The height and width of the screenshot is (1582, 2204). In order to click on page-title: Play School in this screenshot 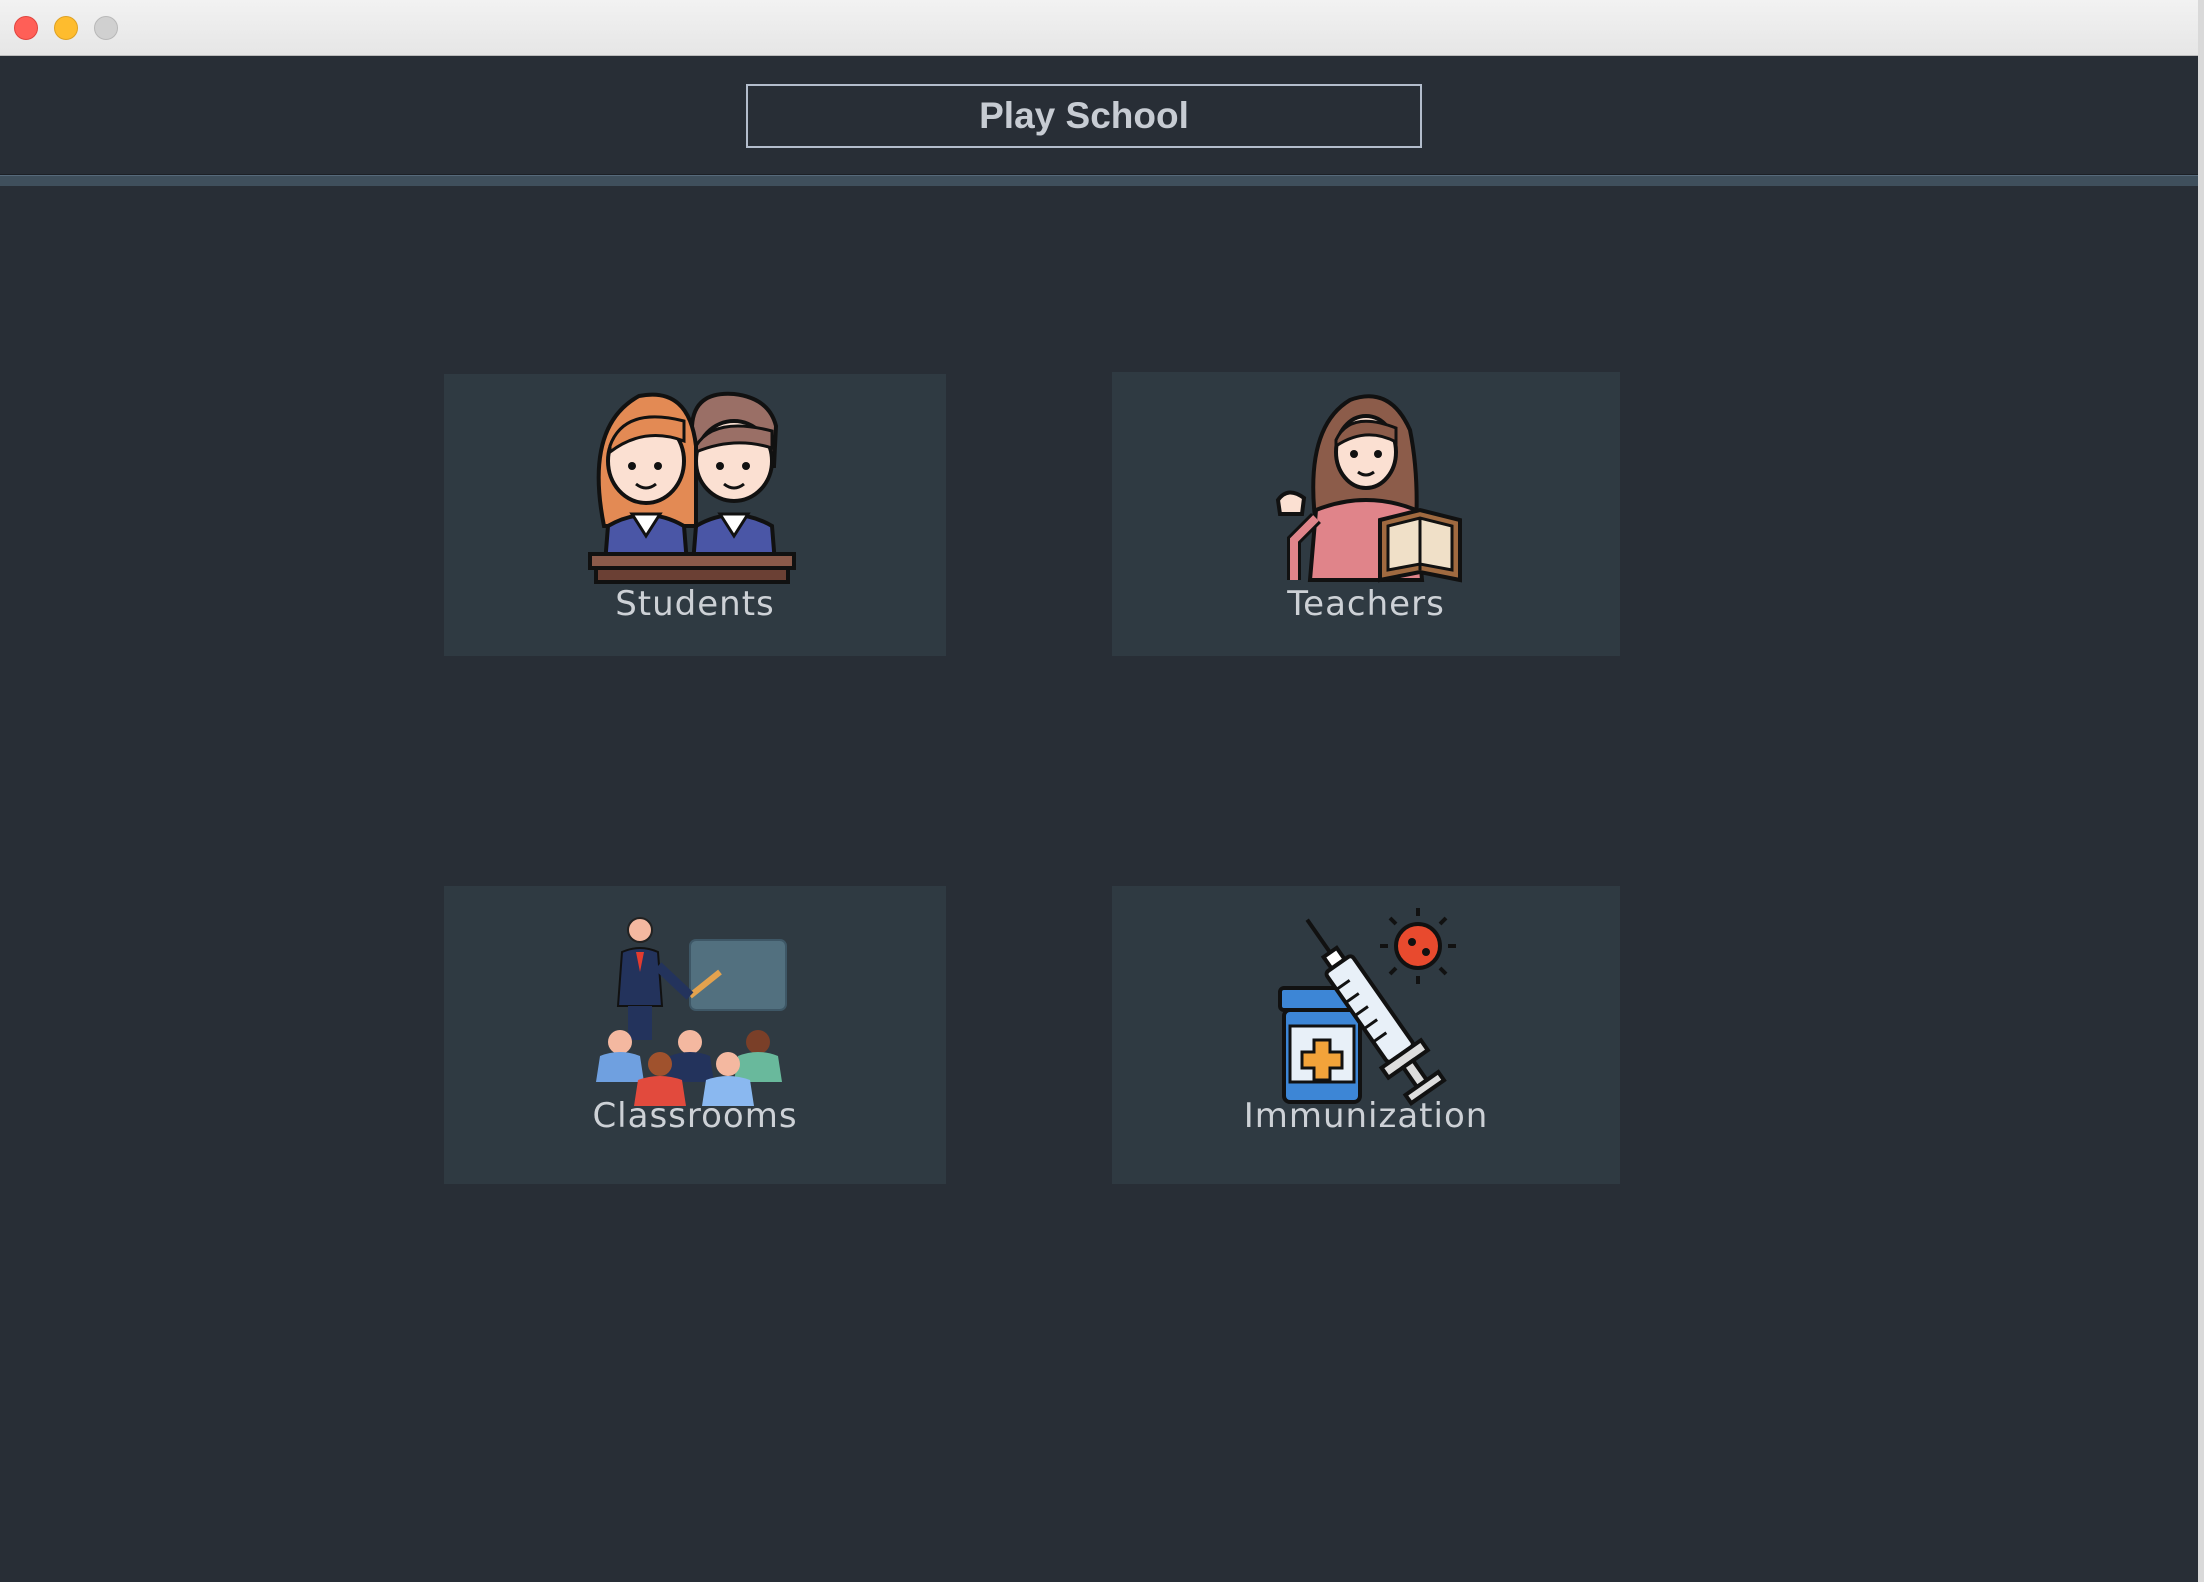, I will do `click(1084, 116)`.